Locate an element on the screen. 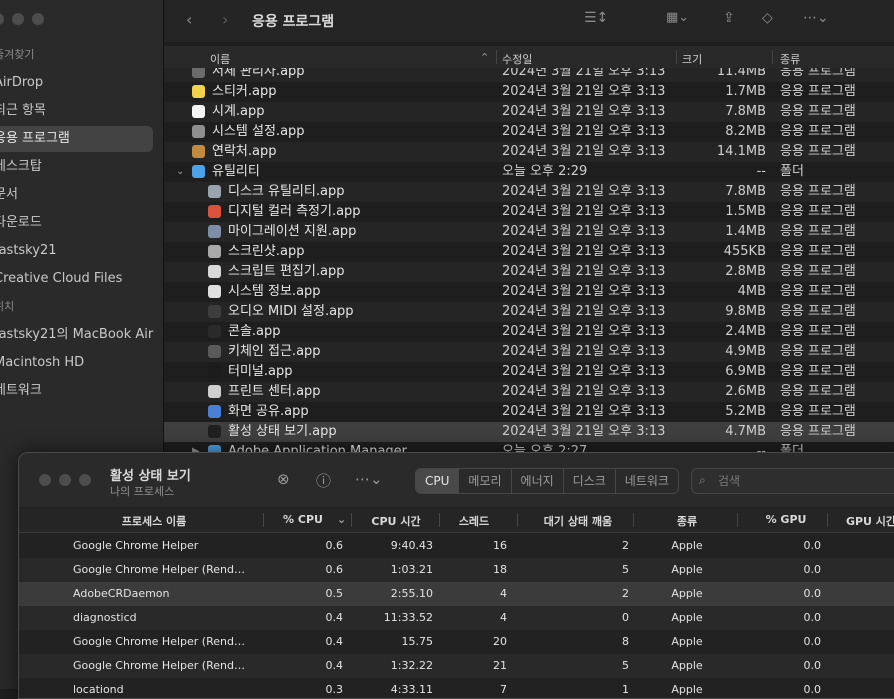 Image resolution: width=894 pixels, height=699 pixels. sidebar-item: Creative Cloud Files is located at coordinates (81, 279).